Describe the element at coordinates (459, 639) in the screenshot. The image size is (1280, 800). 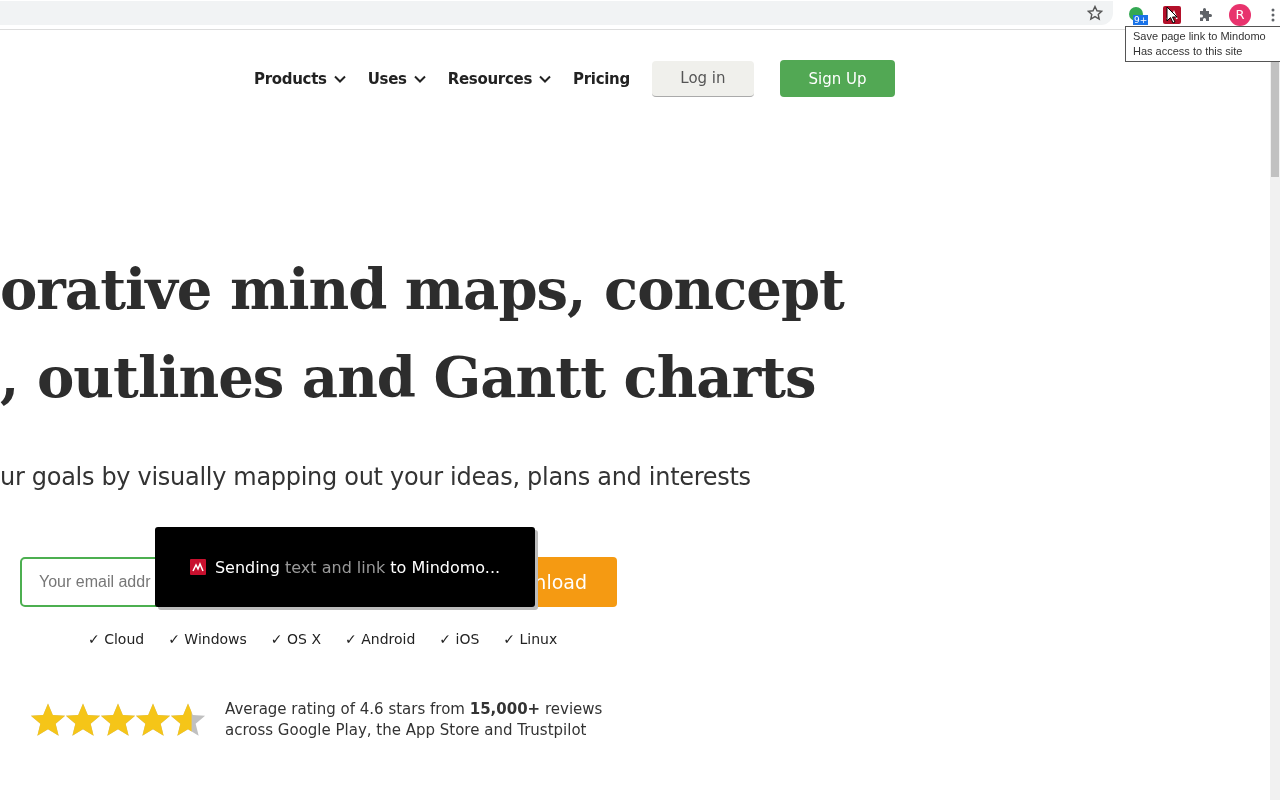
I see `platform-label: ✓ iOS` at that location.